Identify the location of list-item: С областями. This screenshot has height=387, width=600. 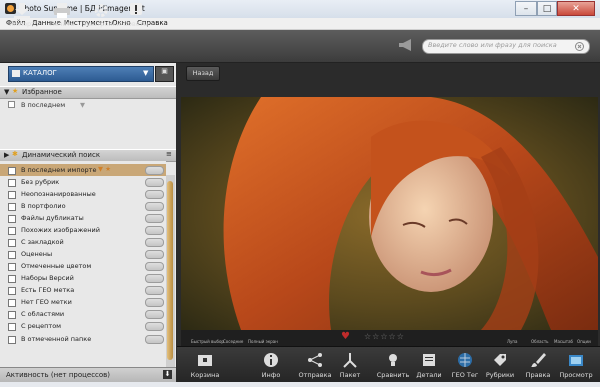
(83, 314).